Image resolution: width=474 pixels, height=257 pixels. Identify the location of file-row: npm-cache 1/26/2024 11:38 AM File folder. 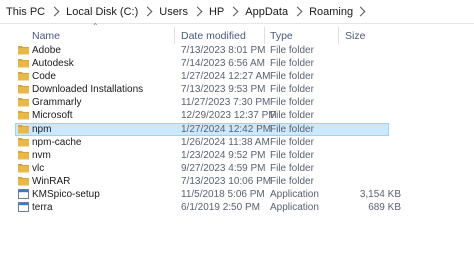
(237, 142).